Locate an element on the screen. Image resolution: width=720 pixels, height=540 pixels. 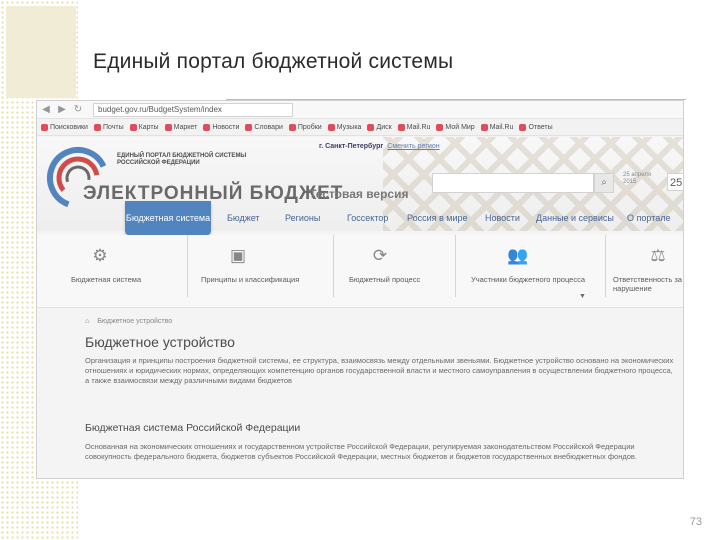
slide-title: Единый портал бюджетной системы is located at coordinates (273, 61).